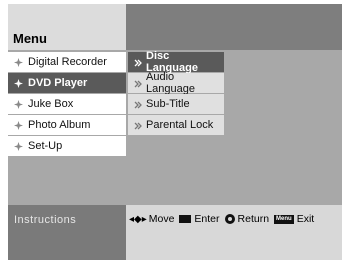 Image resolution: width=342 pixels, height=260 pixels. I want to click on menu-header: Menu, so click(67, 27).